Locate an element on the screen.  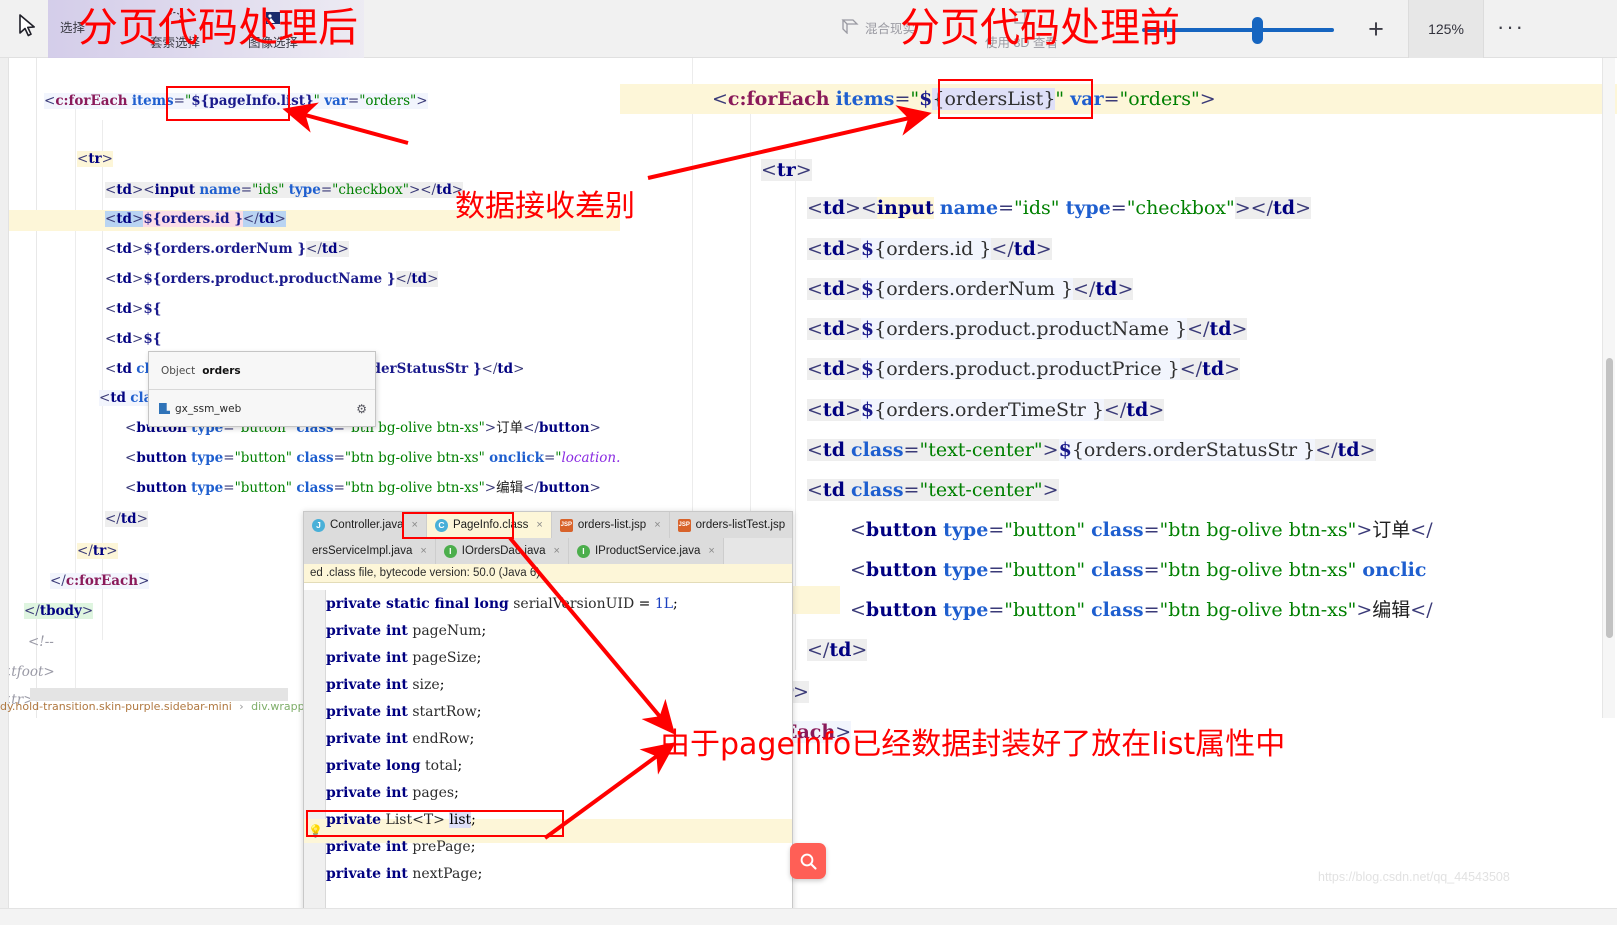
zoom-slider-handle is located at coordinates (1257, 30).